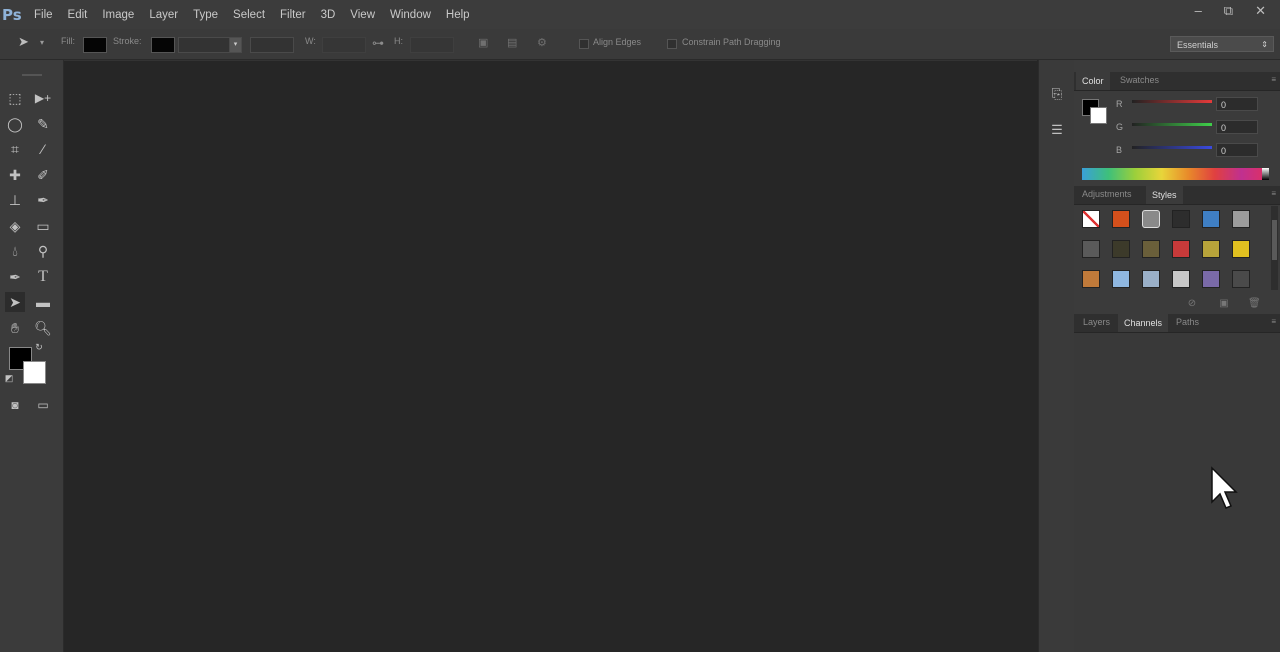 Image resolution: width=1280 pixels, height=652 pixels. I want to click on new-style-icon: ▣, so click(1224, 304).